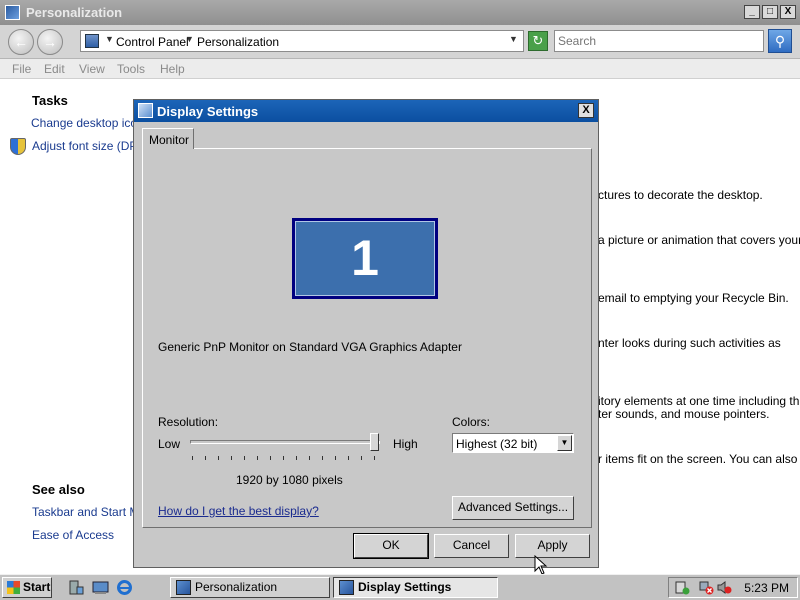  Describe the element at coordinates (50, 100) in the screenshot. I see `tasks-heading: Tasks` at that location.